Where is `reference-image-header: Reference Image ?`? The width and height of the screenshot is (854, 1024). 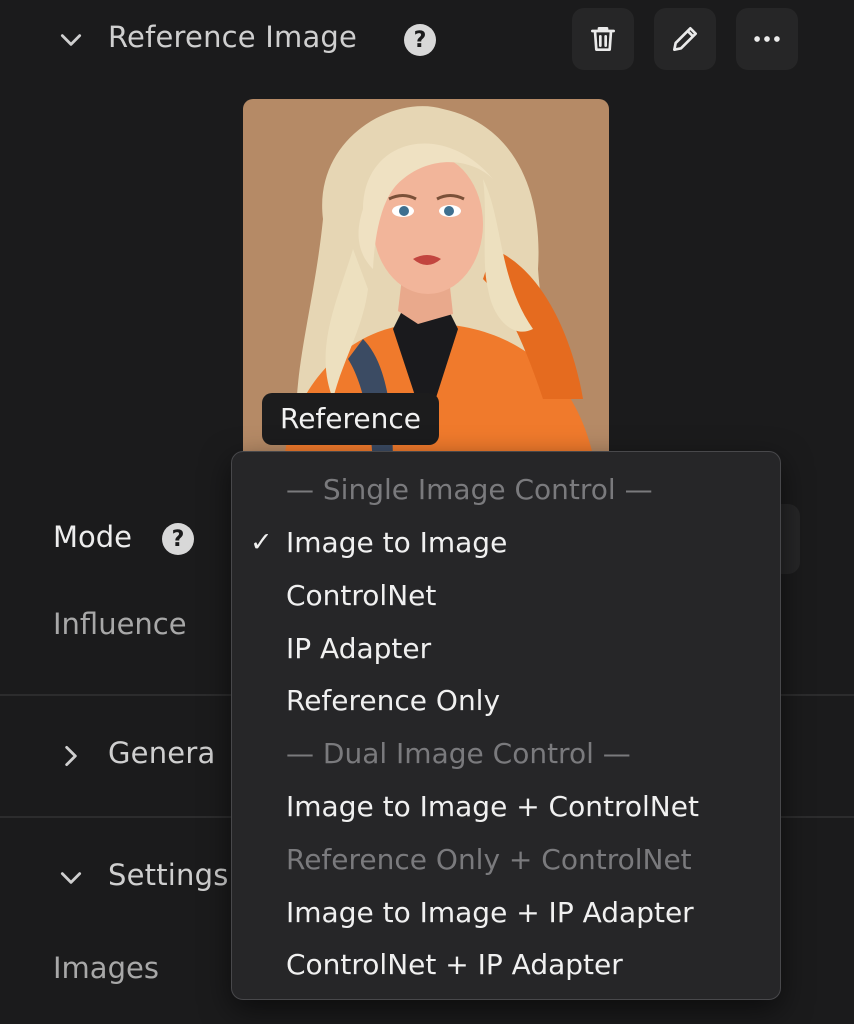
reference-image-header: Reference Image ? is located at coordinates (427, 40).